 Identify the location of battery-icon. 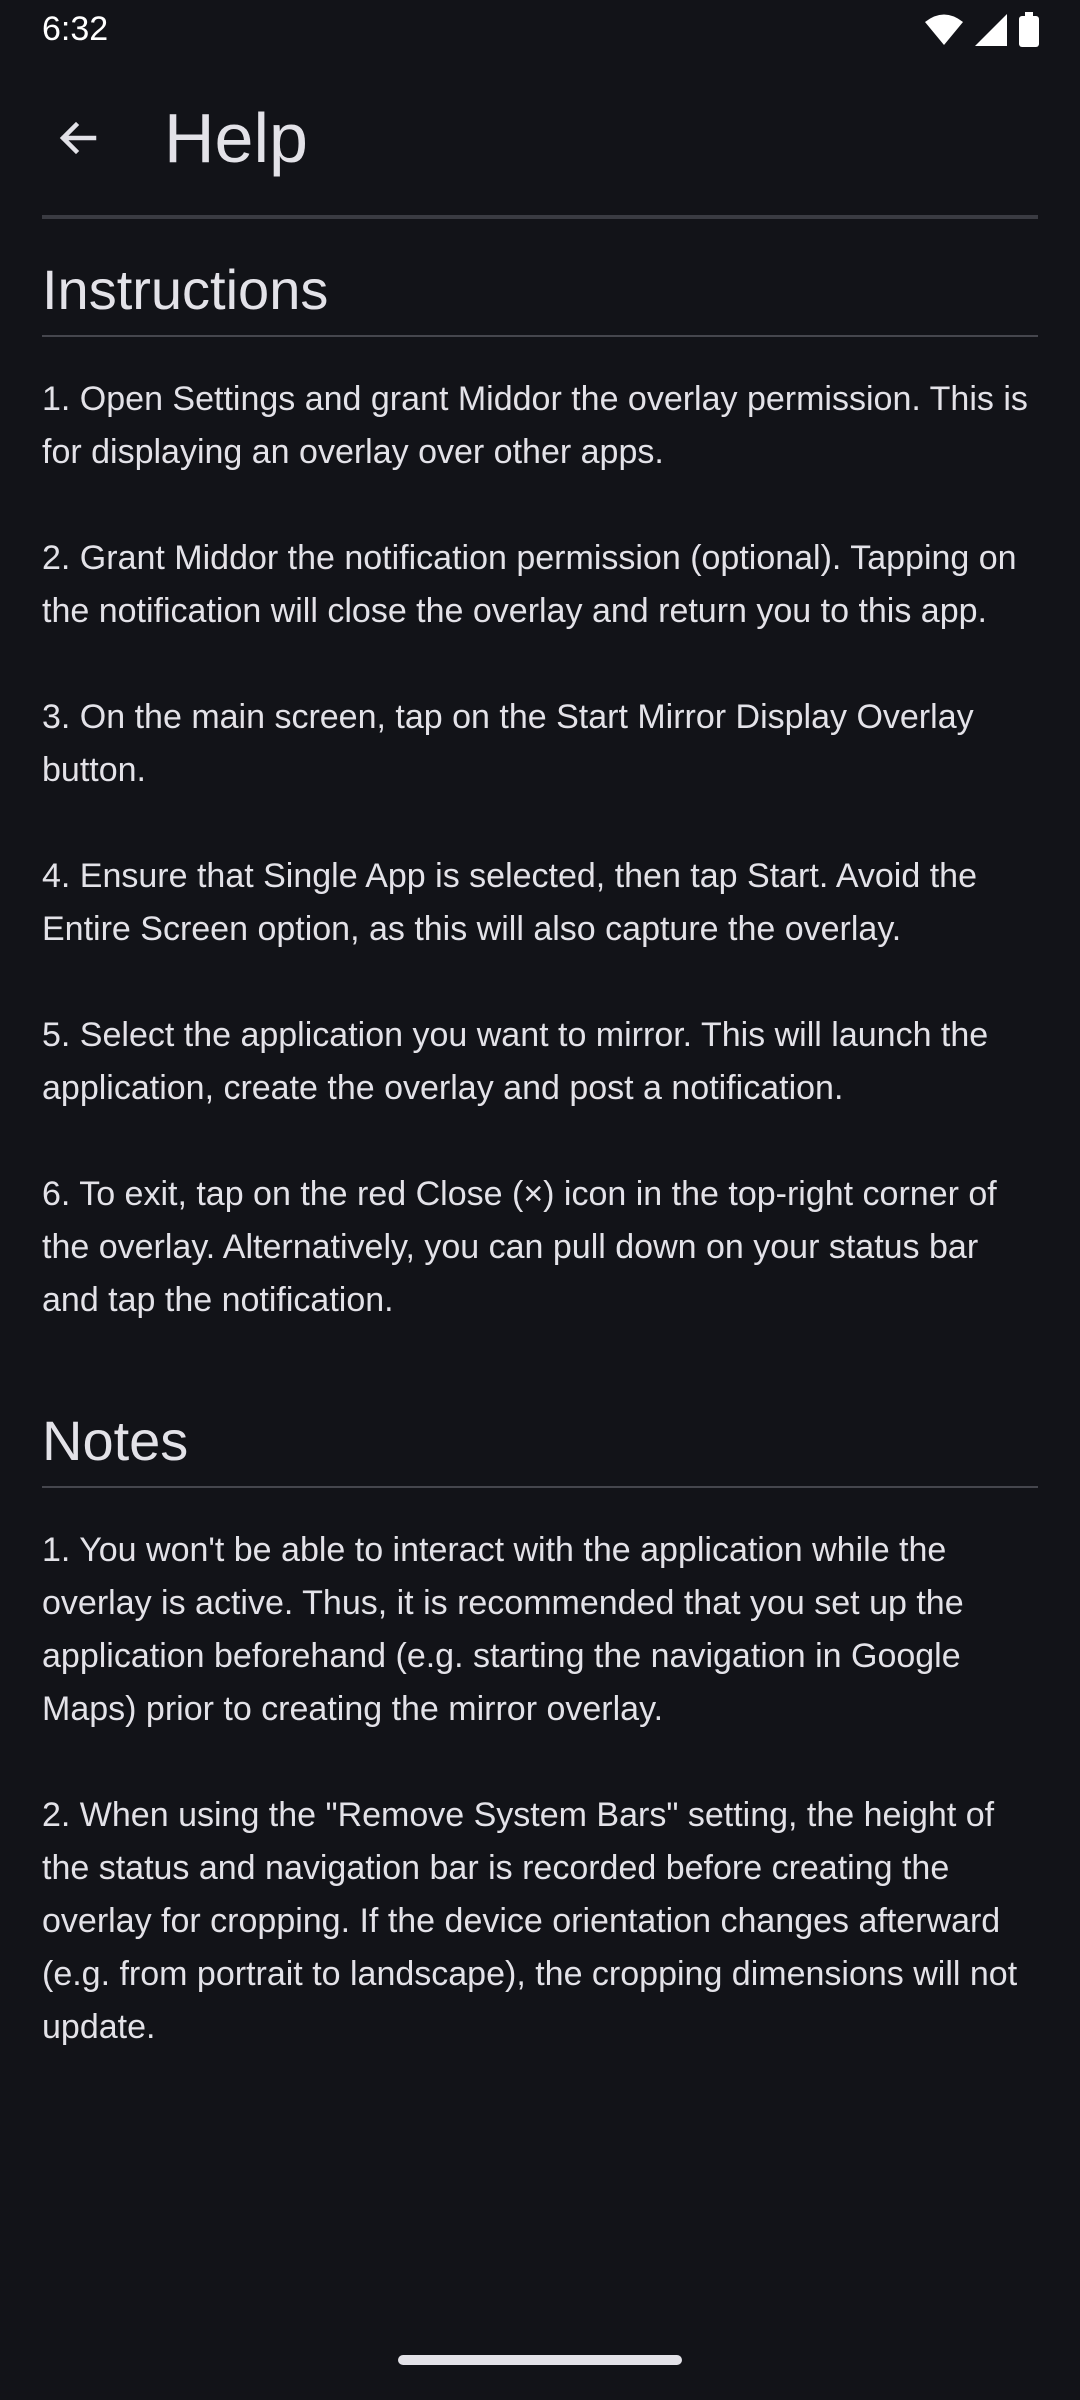
(1029, 32).